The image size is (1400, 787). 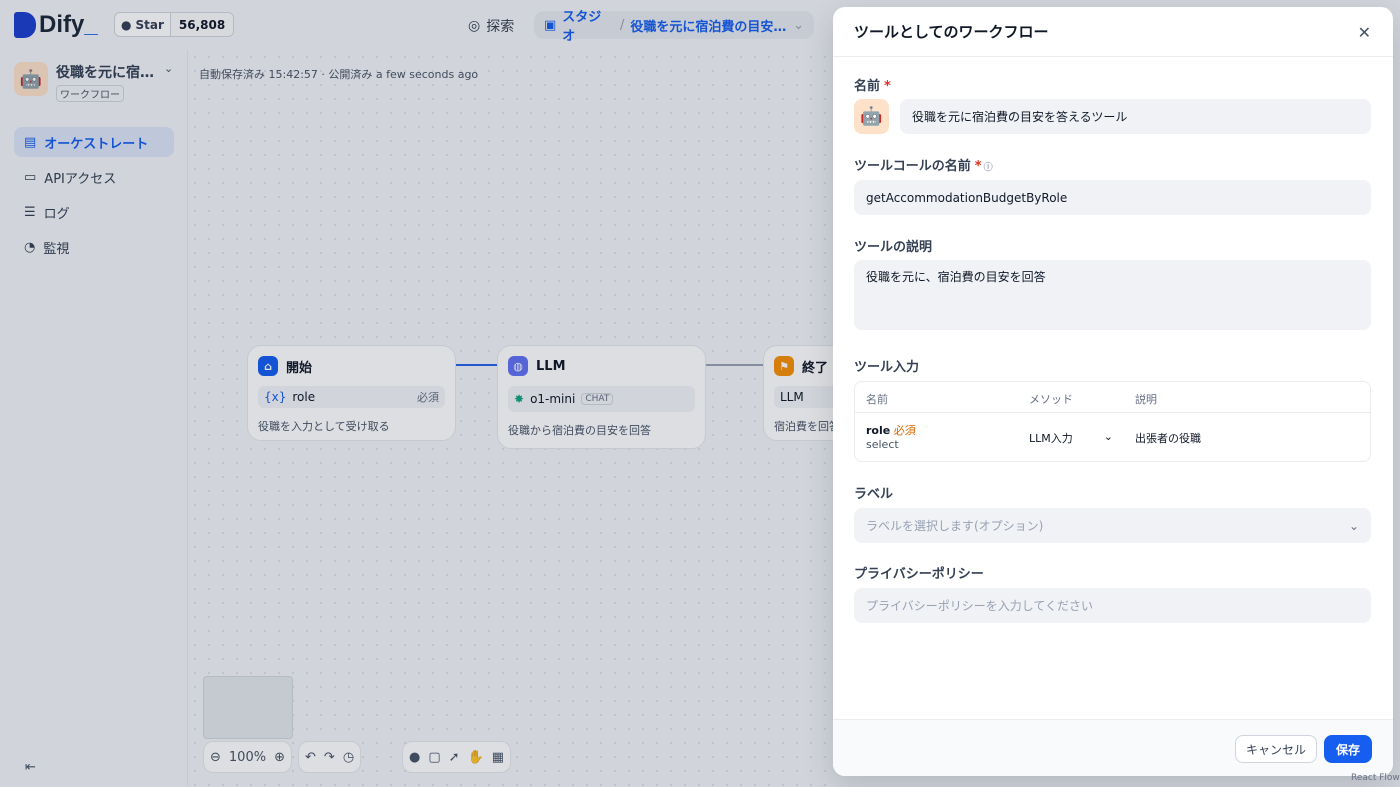 What do you see at coordinates (1276, 749) in the screenshot?
I see `cancel-button: キャンセル` at bounding box center [1276, 749].